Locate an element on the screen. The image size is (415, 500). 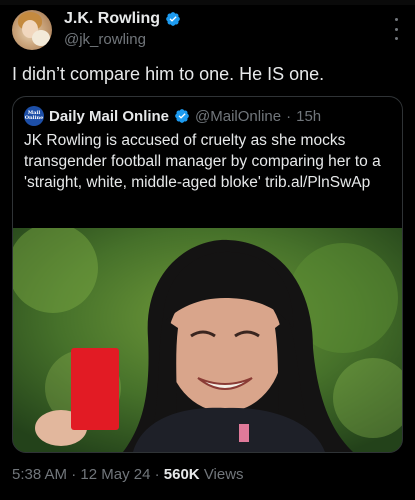
author-name-row: J.K. Rowling is located at coordinates (122, 19).